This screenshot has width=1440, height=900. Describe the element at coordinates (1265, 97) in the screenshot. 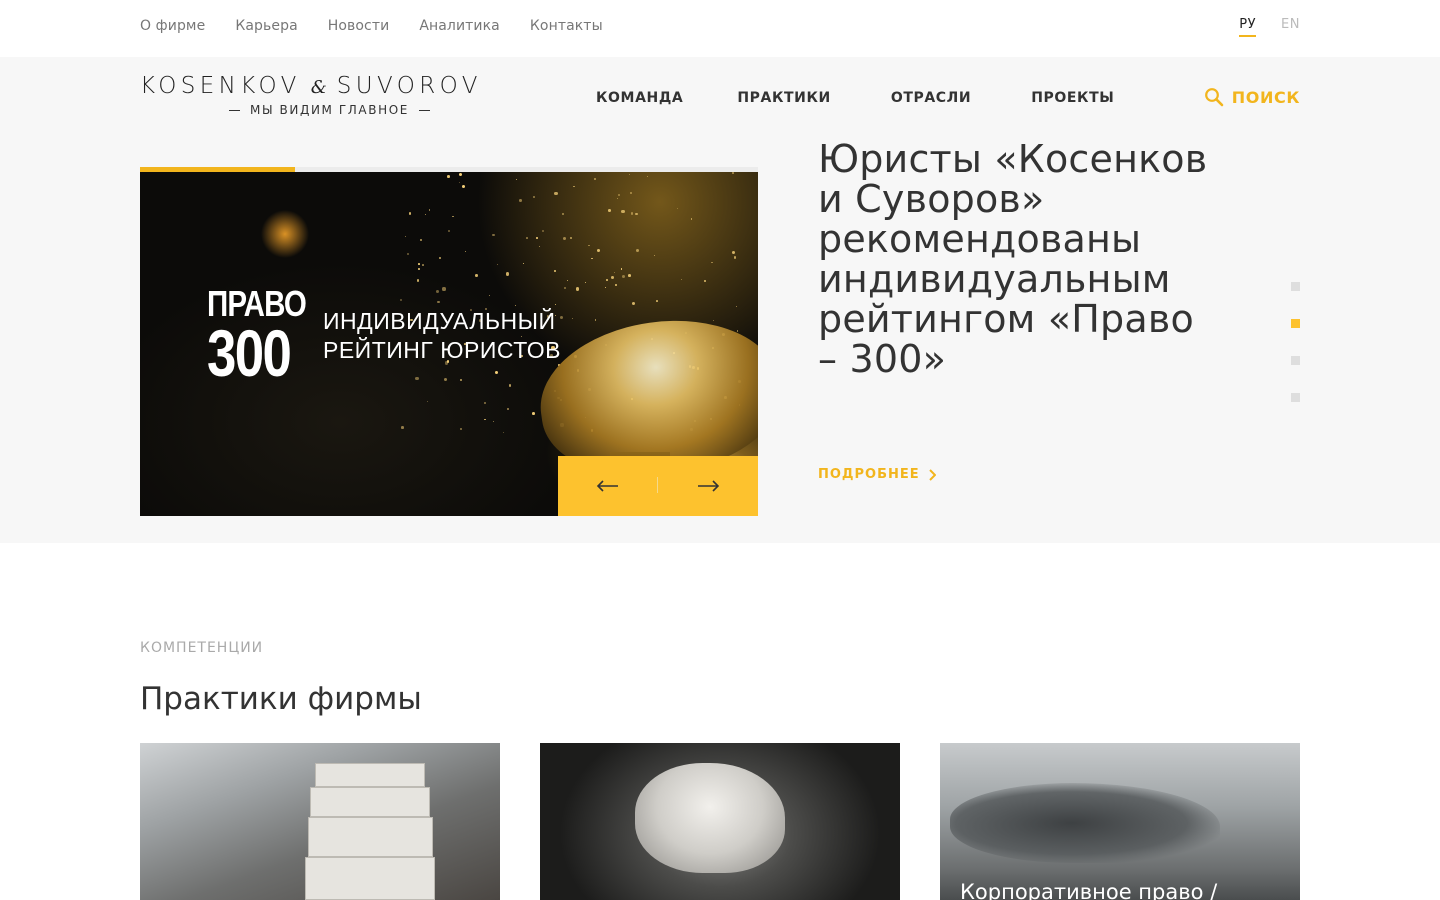

I see `search-label: ПОИСК` at that location.